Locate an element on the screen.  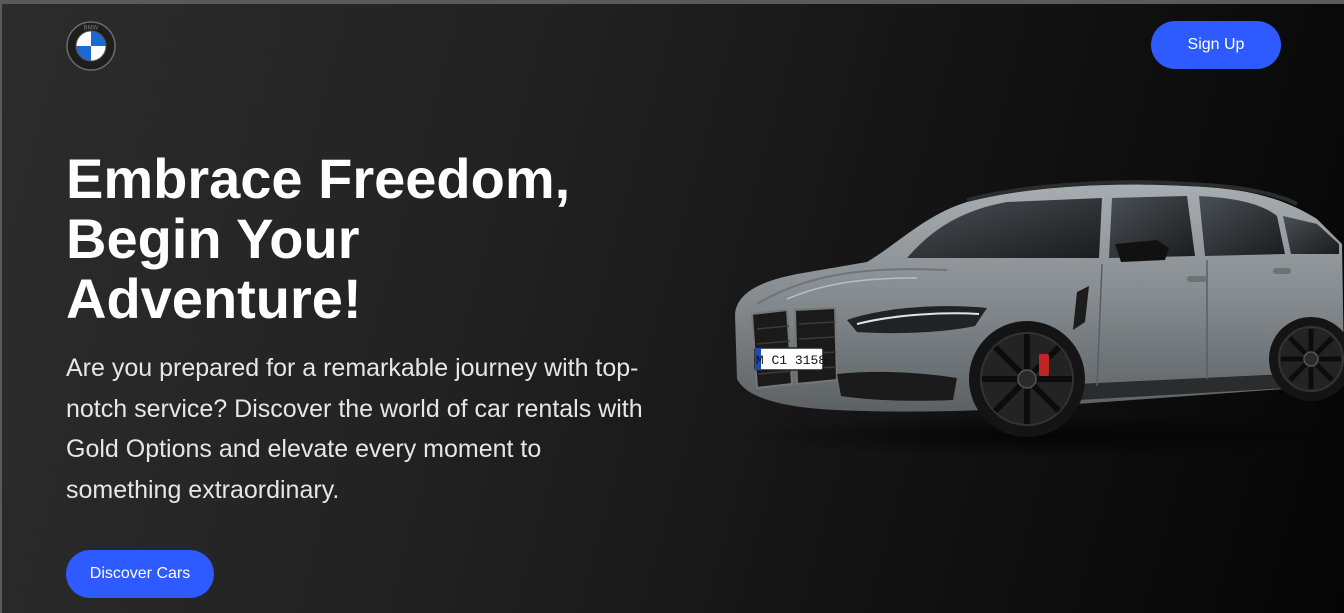
headline-line-1: Embrace Freedom, is located at coordinates (318, 178).